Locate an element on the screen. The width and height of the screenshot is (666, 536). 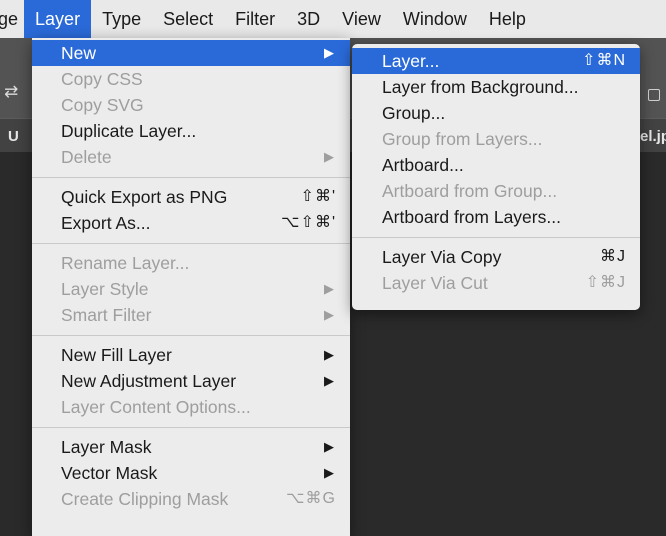
menu-item-new-adjustment-layer: New Adjustment Layer ▶ is located at coordinates (191, 381).